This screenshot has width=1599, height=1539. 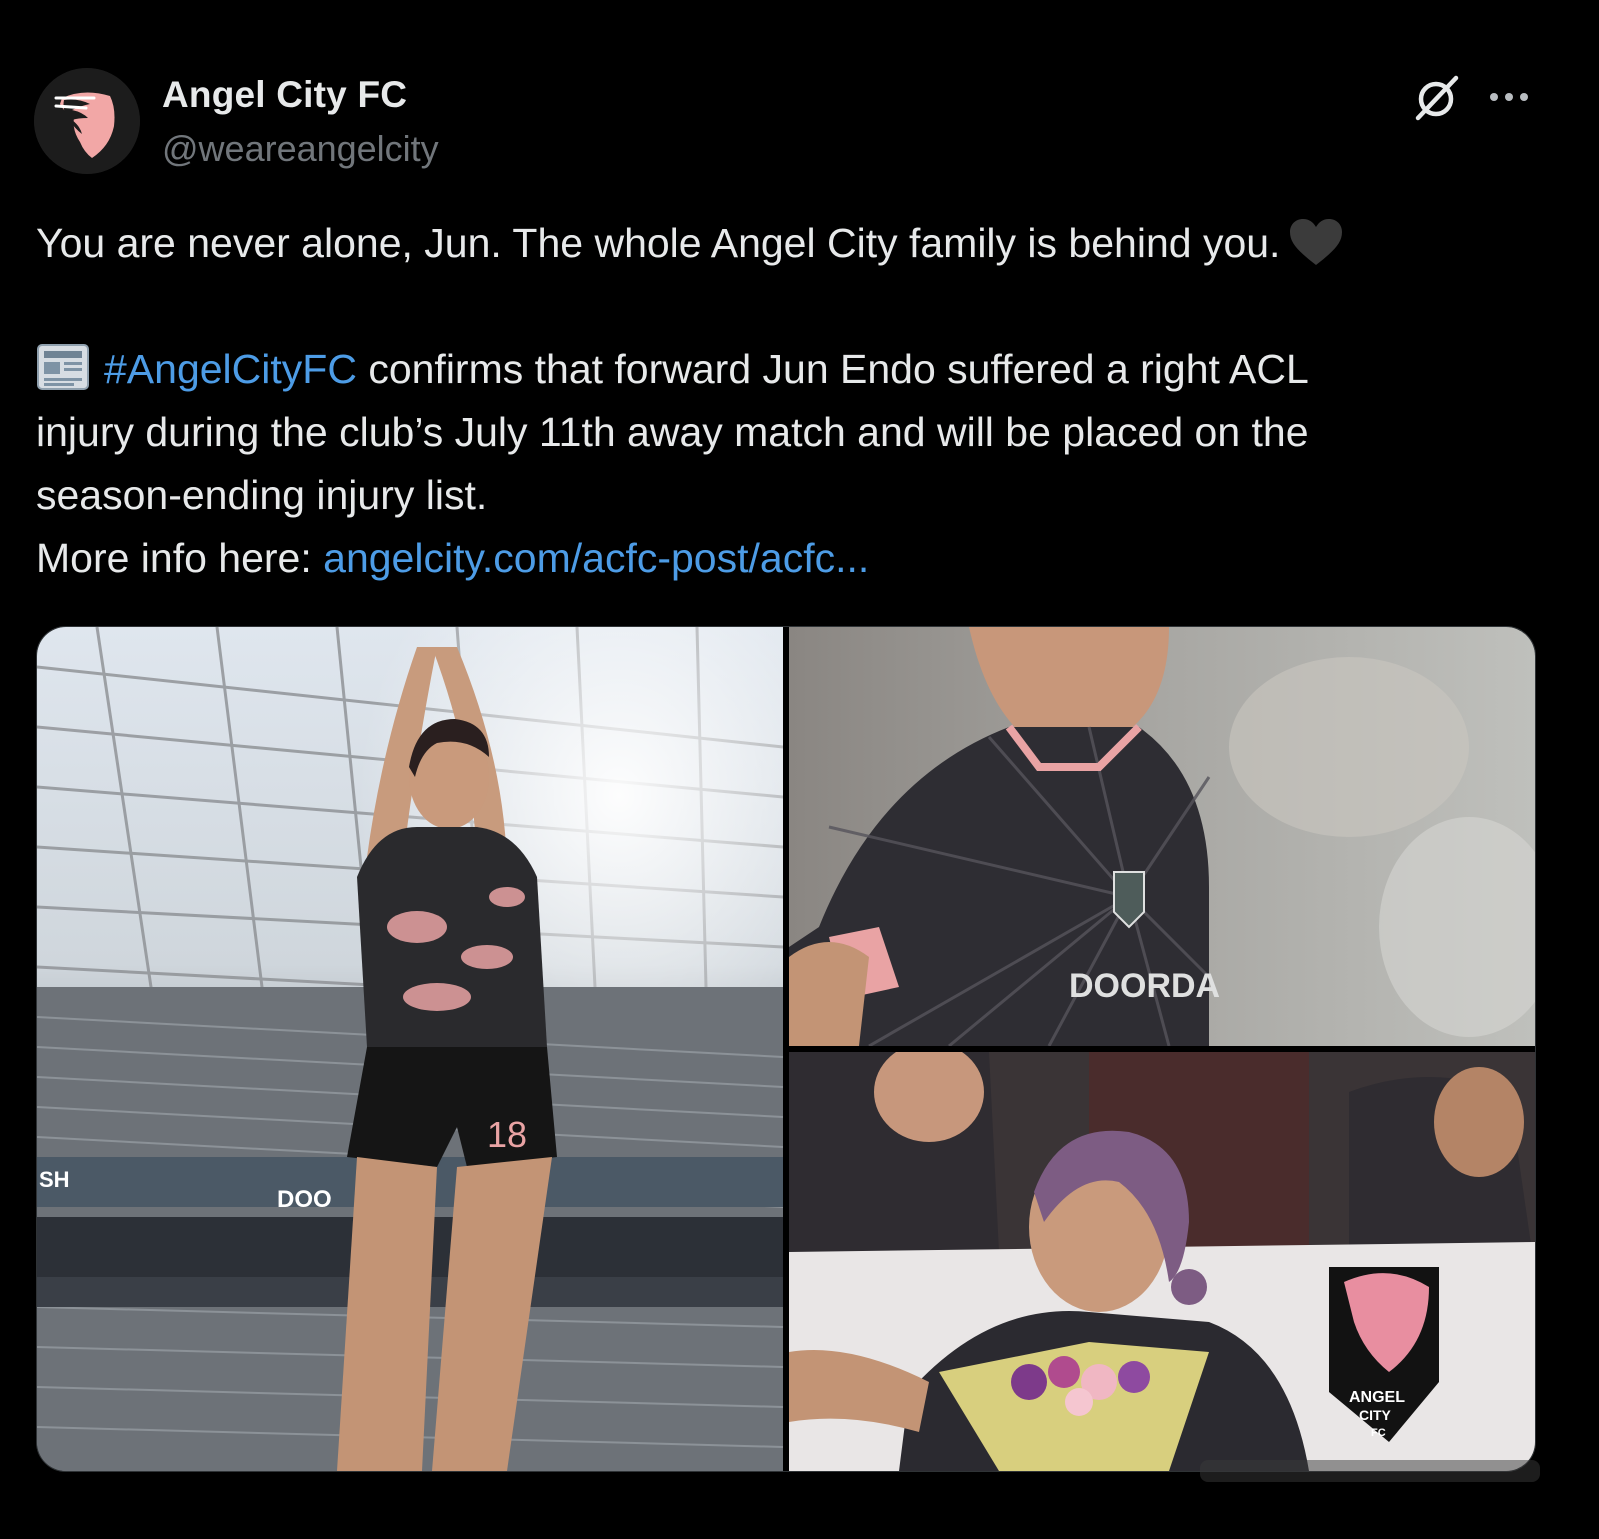 What do you see at coordinates (180, 558) in the screenshot?
I see `more-info-label: More info here:` at bounding box center [180, 558].